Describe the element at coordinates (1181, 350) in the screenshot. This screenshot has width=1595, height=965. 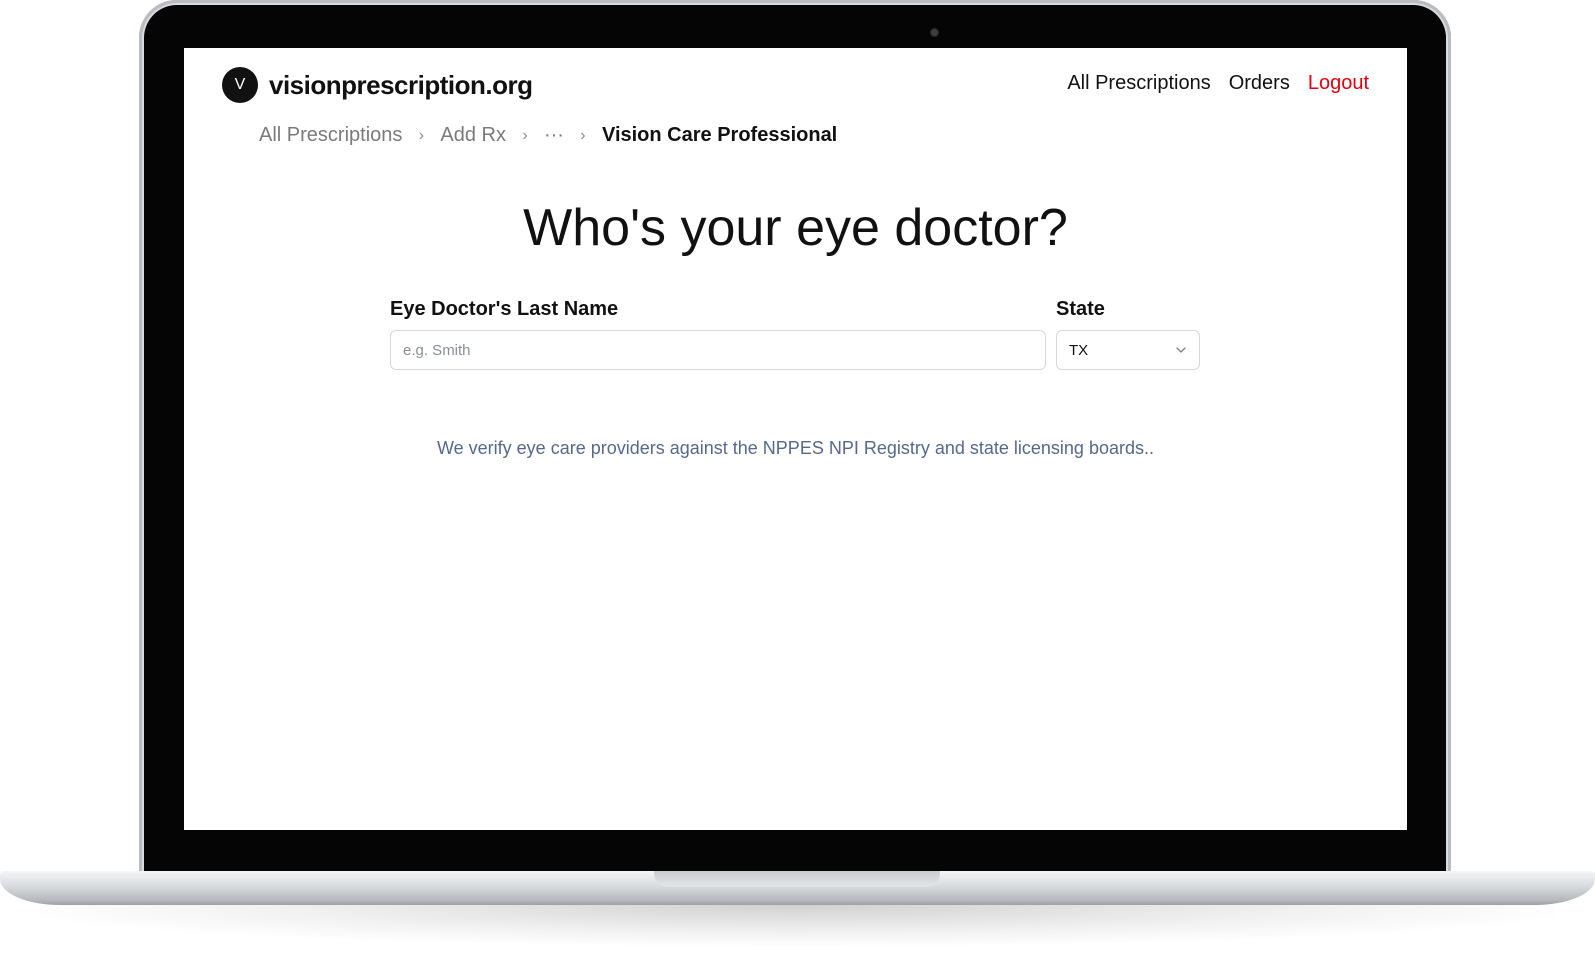
I see `chevron-down-icon` at that location.